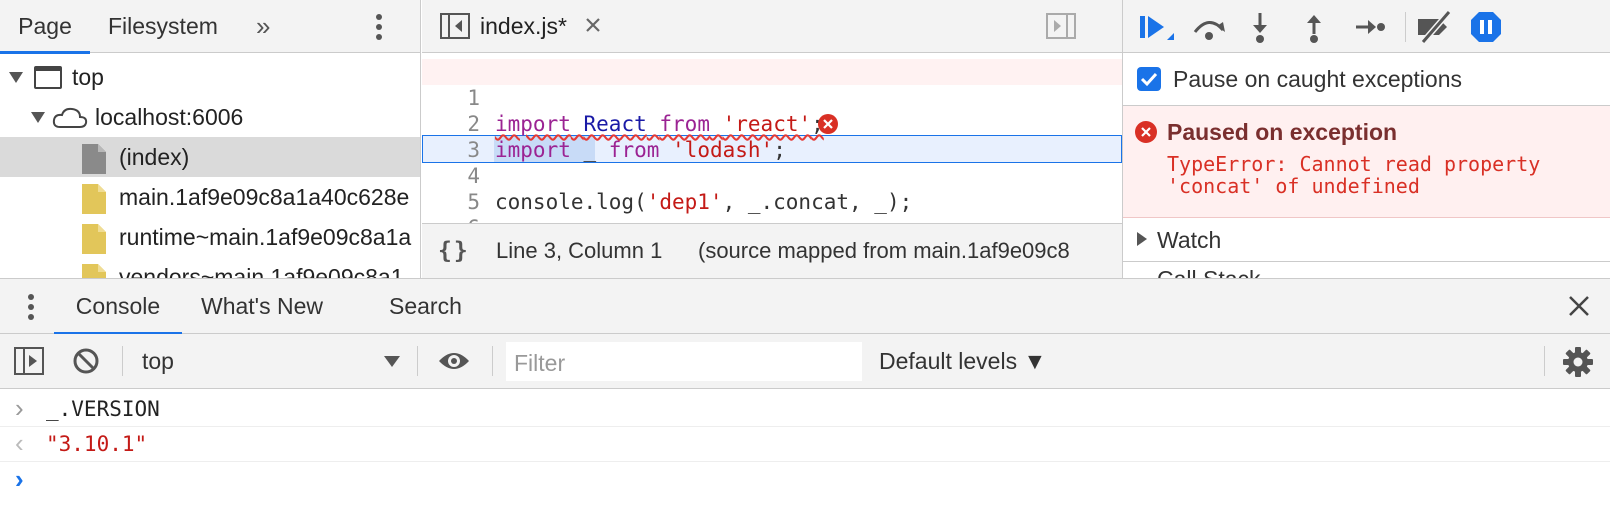  What do you see at coordinates (540, 363) in the screenshot?
I see `filter-placeholder: Filter` at bounding box center [540, 363].